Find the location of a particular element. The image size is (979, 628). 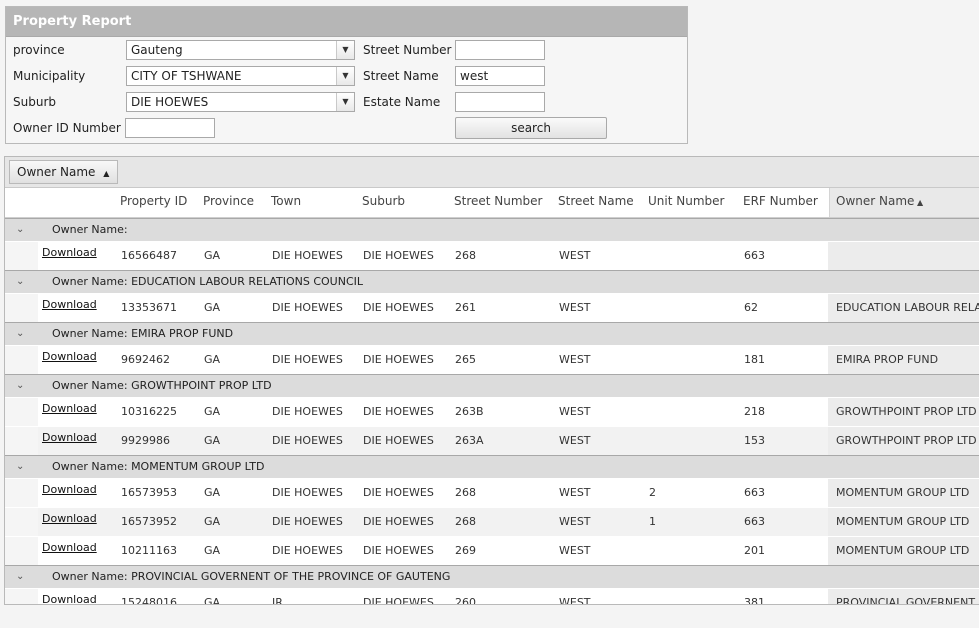

column-header-label: Street Number is located at coordinates (498, 201).